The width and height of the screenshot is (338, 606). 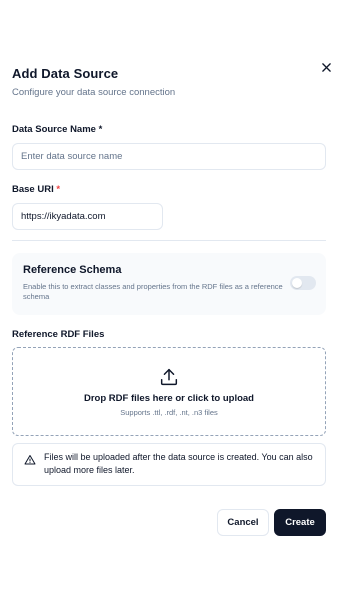 I want to click on reference-schema-title: Reference Schema, so click(x=72, y=270).